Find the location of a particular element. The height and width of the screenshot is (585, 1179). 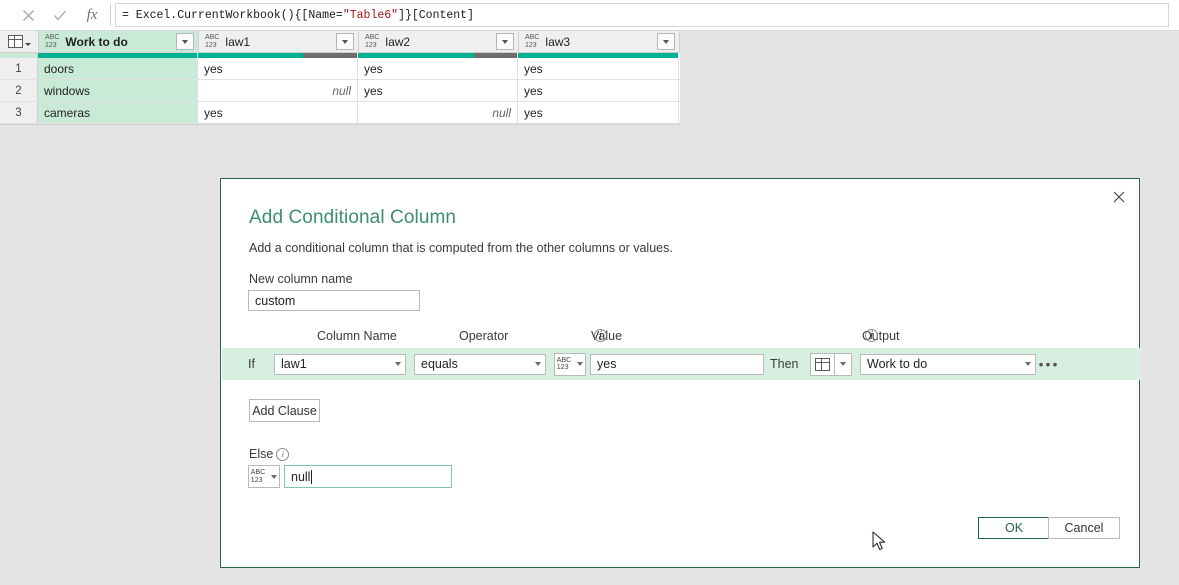

clause-column-headers: Column Name Operator Value i Output i is located at coordinates (608, 335).